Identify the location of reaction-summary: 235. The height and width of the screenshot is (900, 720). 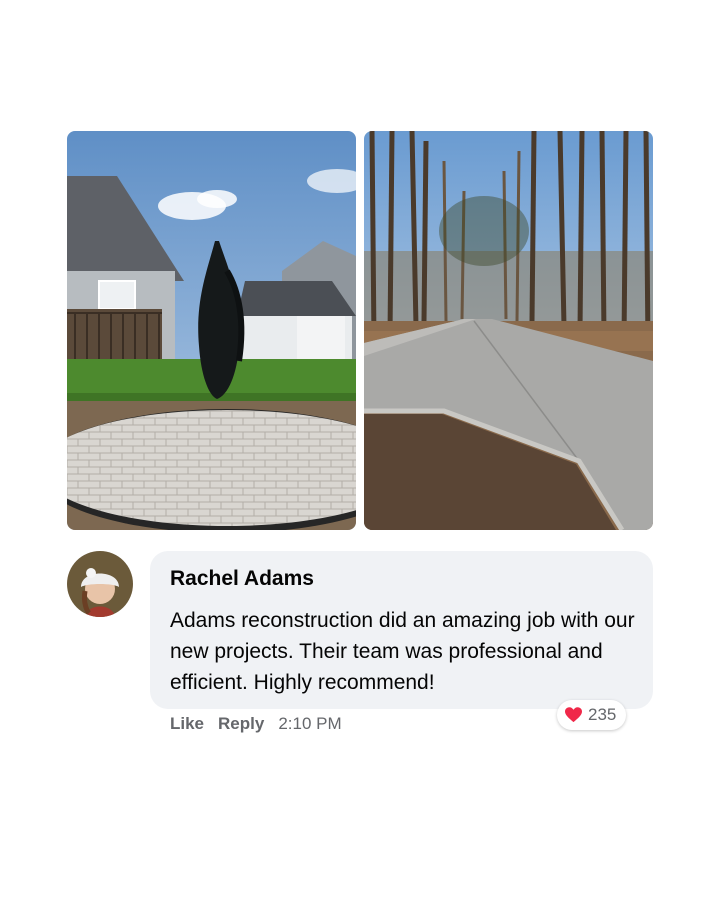
(592, 715).